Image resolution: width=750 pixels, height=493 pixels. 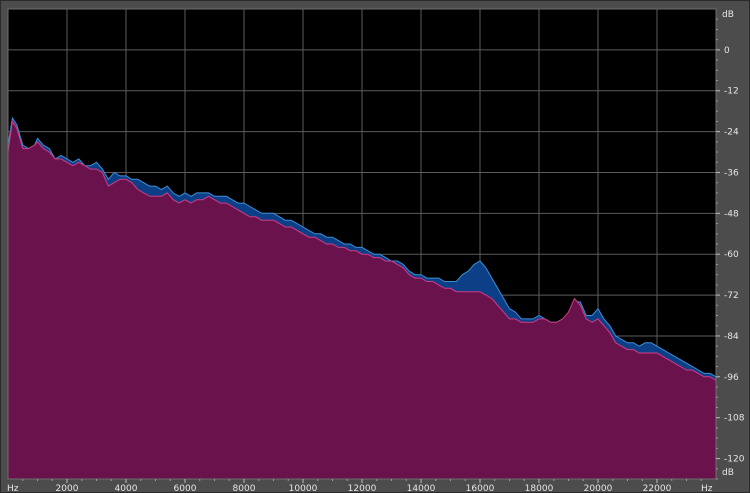 What do you see at coordinates (13, 488) in the screenshot?
I see `x-unit-label-left: Hz` at bounding box center [13, 488].